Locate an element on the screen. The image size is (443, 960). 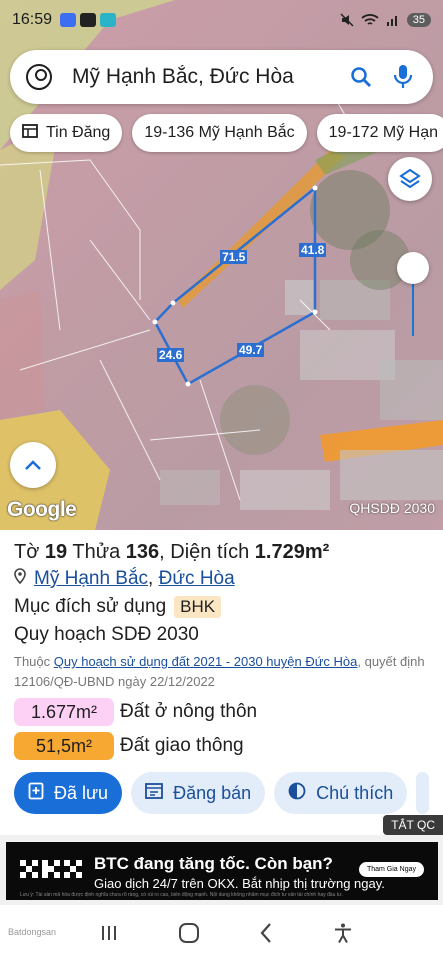
search-input: Mỹ Hạnh Bắc, Đức Hòa is located at coordinates (202, 77).